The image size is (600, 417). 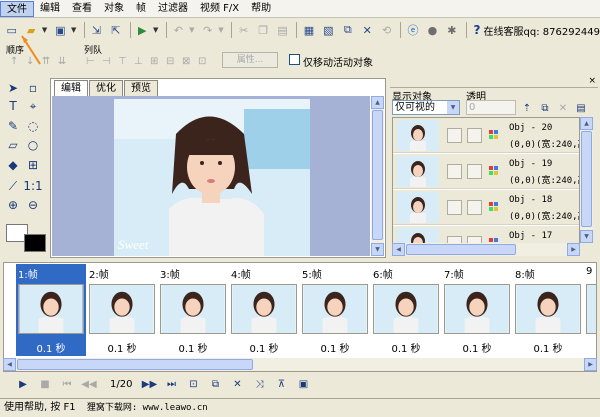 I want to click on frame-thumbnail: 3:帧 0.1 秒, so click(x=193, y=310).